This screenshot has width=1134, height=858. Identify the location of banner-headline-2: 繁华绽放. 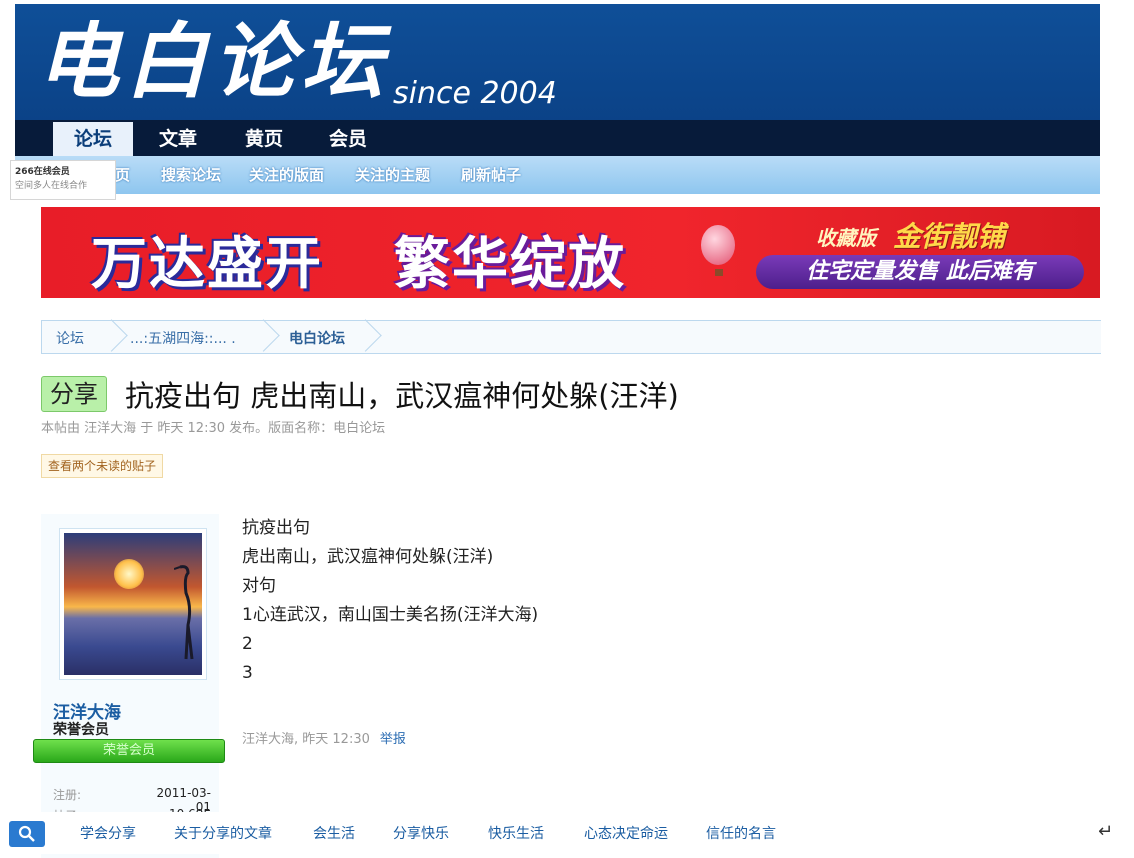
(510, 264).